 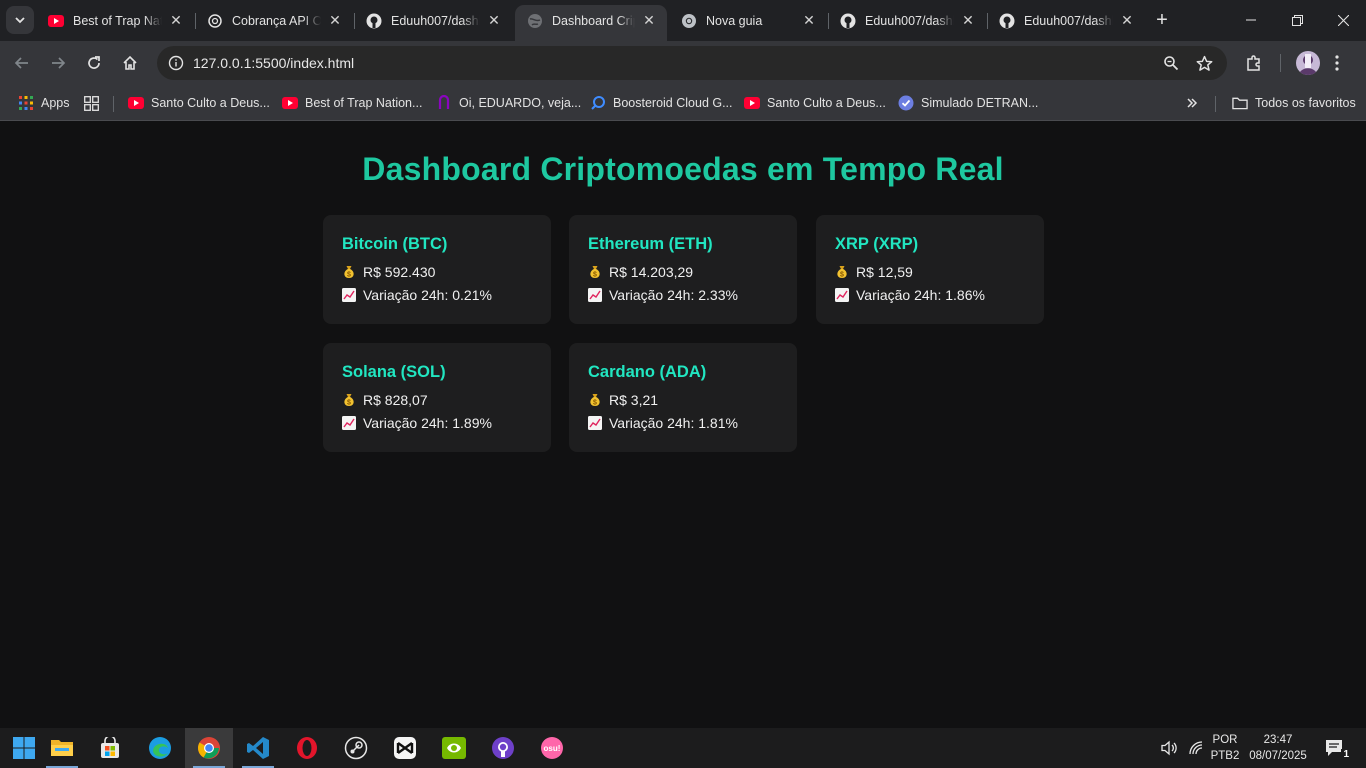 What do you see at coordinates (1308, 63) in the screenshot?
I see `profile-avatar` at bounding box center [1308, 63].